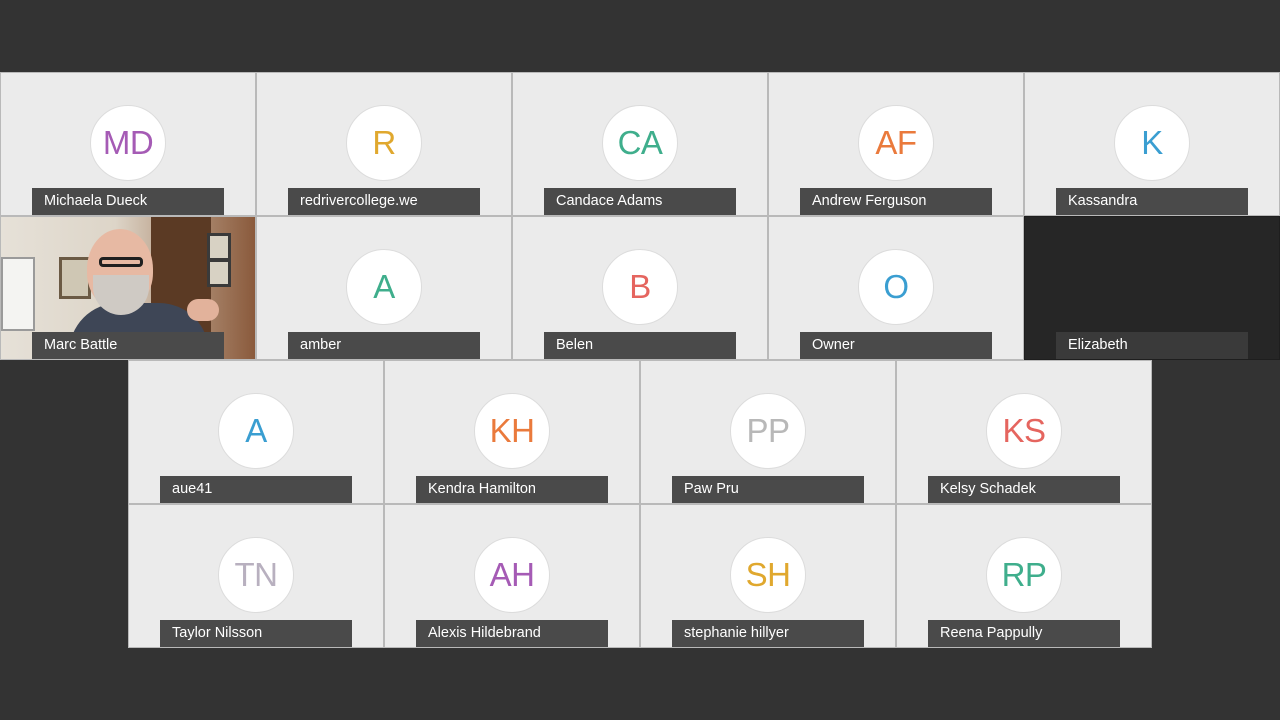  I want to click on participant-tile: RP Reena Pappully, so click(1024, 576).